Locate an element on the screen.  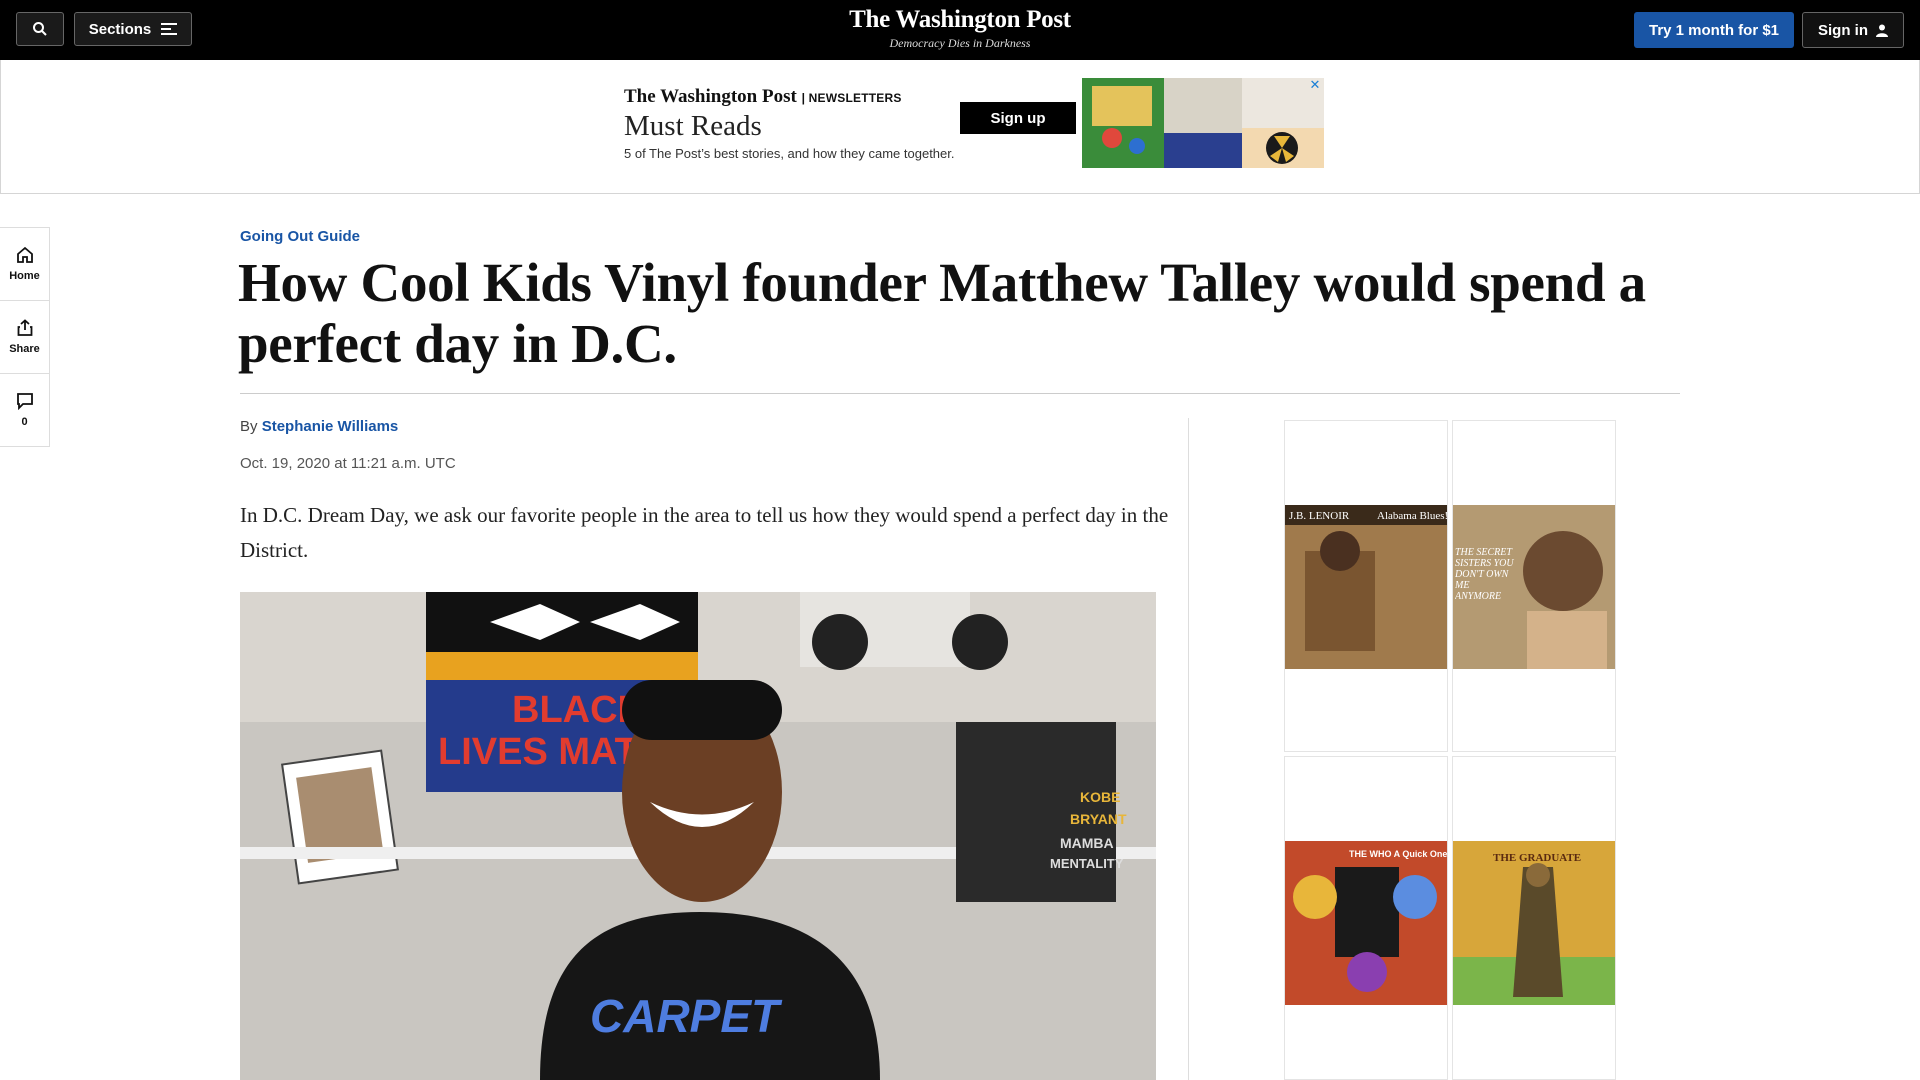
book-text-line2: BRYANT is located at coordinates (1098, 819).